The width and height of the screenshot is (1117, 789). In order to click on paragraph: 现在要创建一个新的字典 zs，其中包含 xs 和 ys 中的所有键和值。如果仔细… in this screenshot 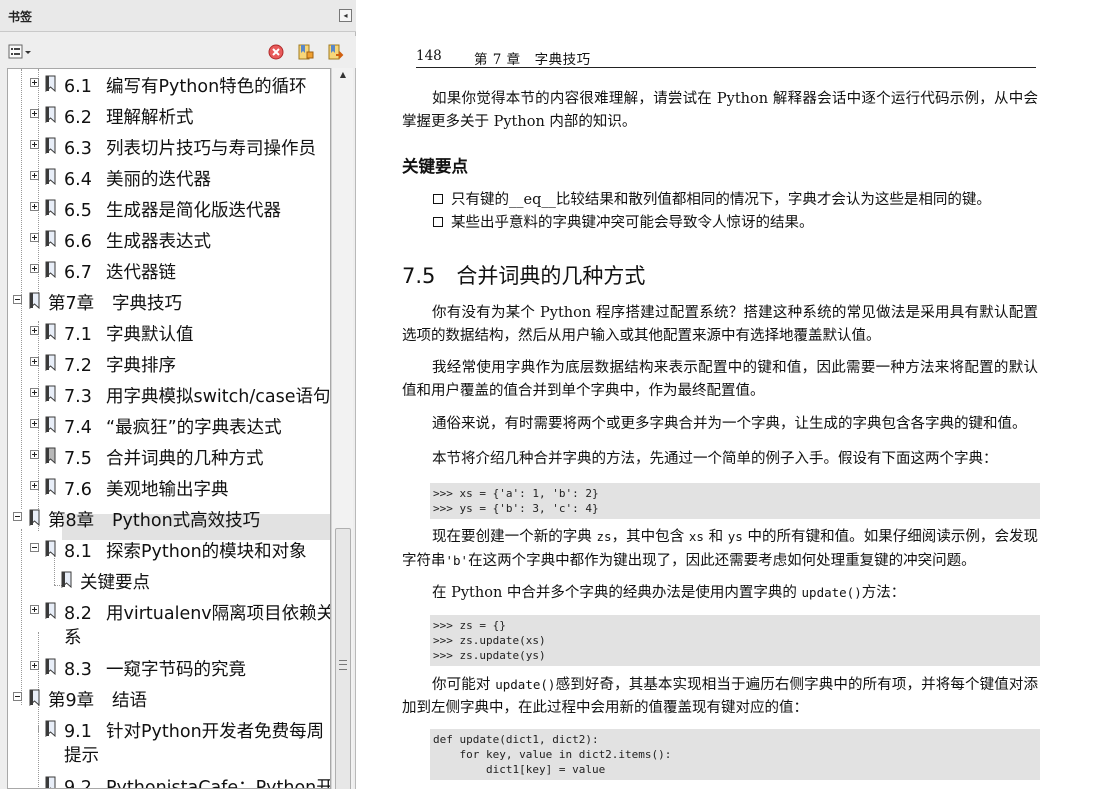, I will do `click(720, 549)`.